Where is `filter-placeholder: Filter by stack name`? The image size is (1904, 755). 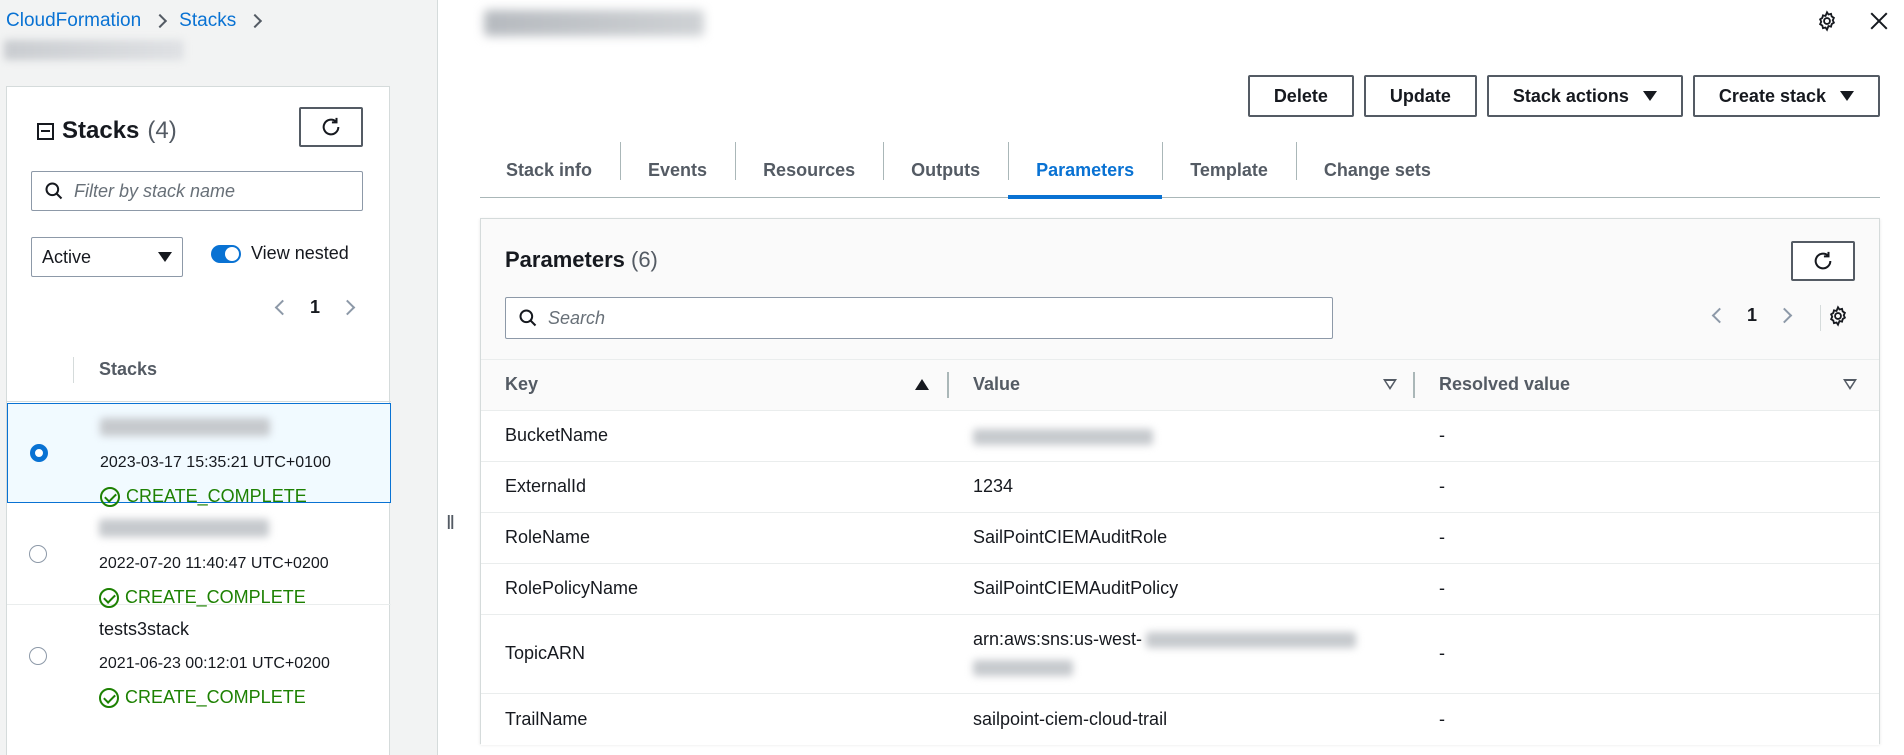 filter-placeholder: Filter by stack name is located at coordinates (155, 190).